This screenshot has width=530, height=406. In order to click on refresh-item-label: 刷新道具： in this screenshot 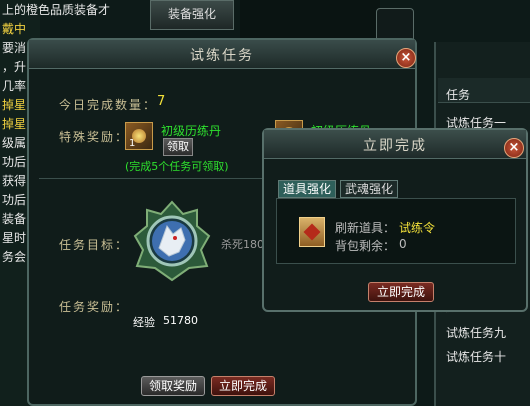, I will do `click(365, 228)`.